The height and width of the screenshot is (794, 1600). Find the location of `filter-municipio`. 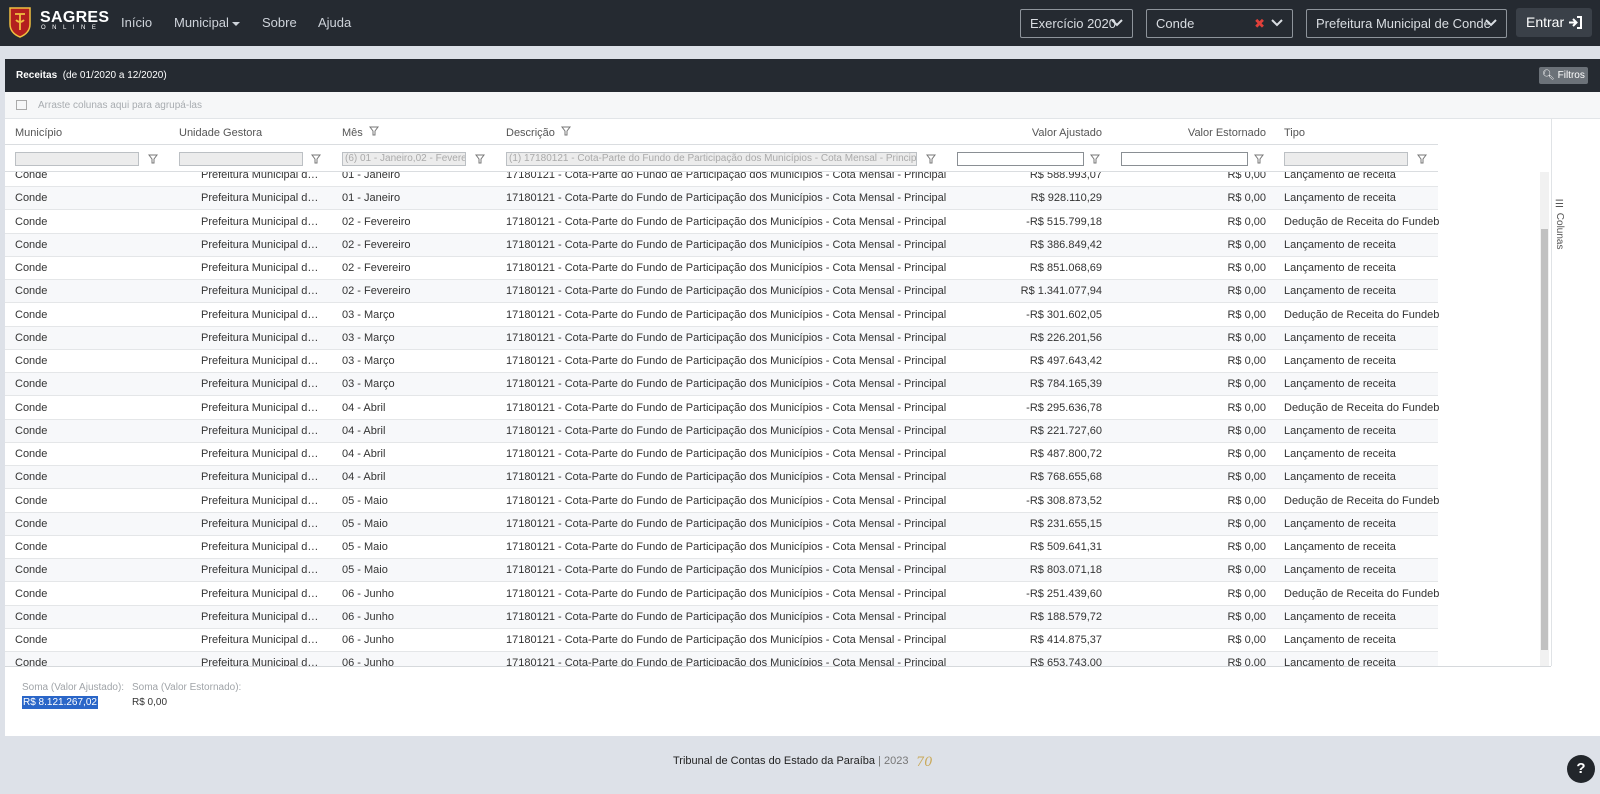

filter-municipio is located at coordinates (77, 159).